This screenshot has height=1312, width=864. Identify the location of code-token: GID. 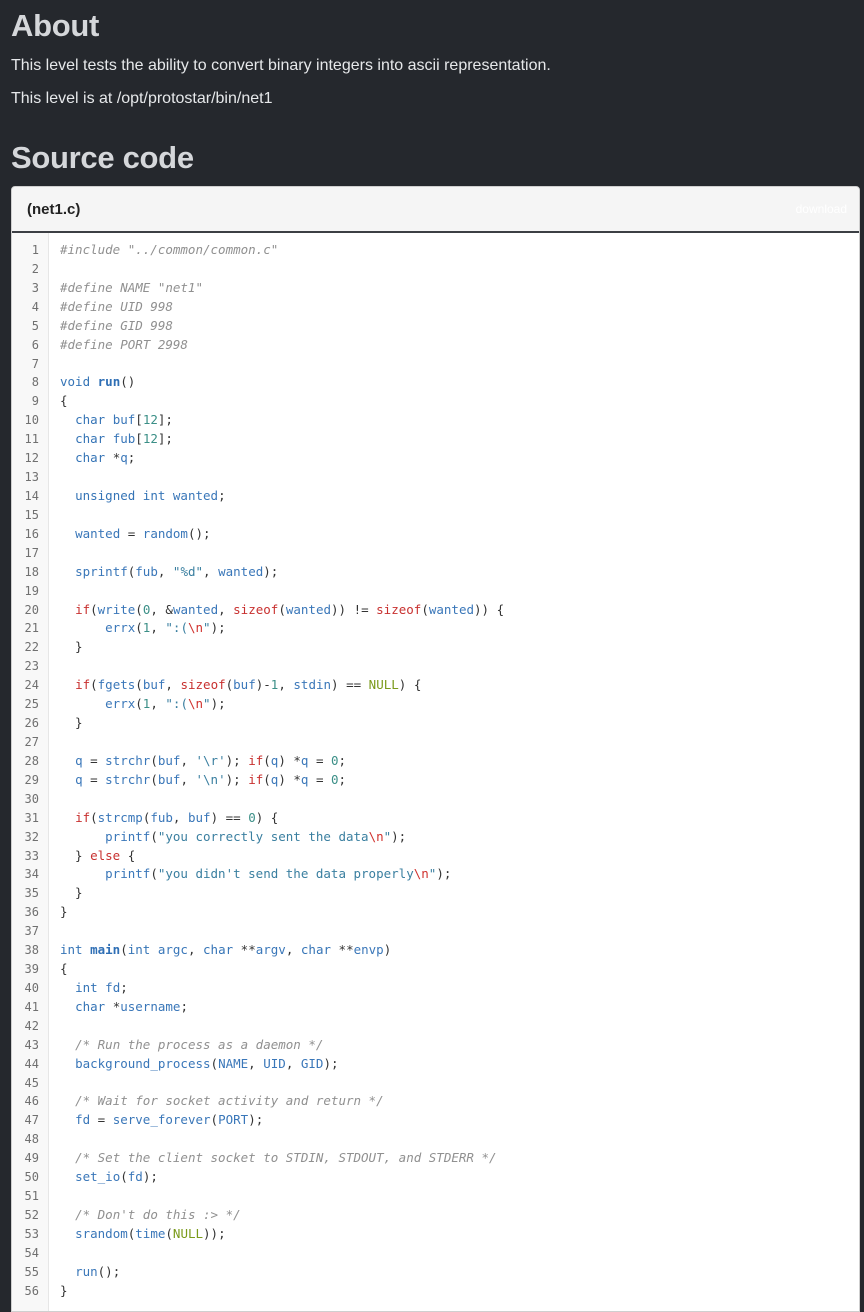
(312, 1063).